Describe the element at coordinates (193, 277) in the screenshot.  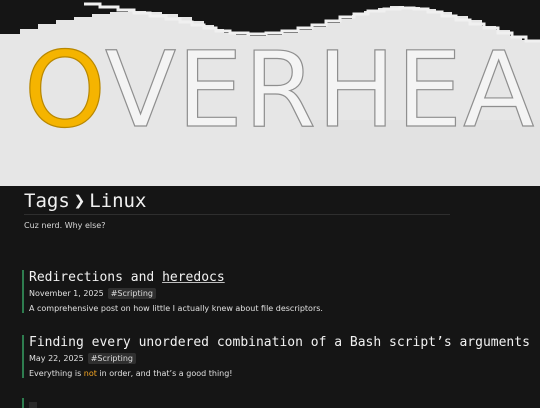
I see `post-title-underlined: heredocs` at that location.